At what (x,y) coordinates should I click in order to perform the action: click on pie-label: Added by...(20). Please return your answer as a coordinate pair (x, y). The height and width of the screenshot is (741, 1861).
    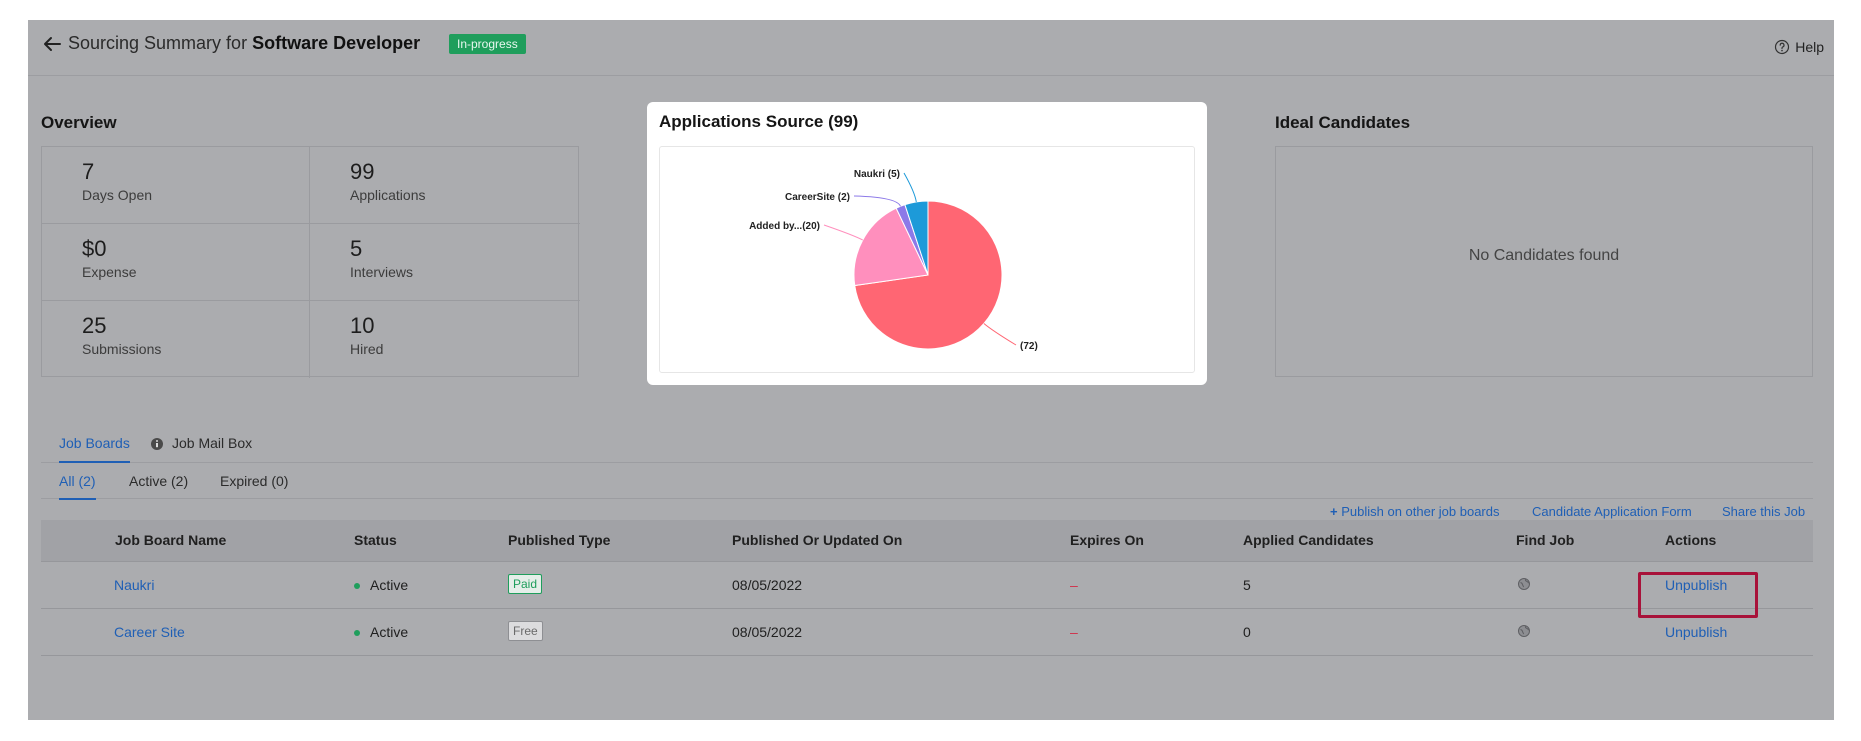
    Looking at the image, I should click on (784, 226).